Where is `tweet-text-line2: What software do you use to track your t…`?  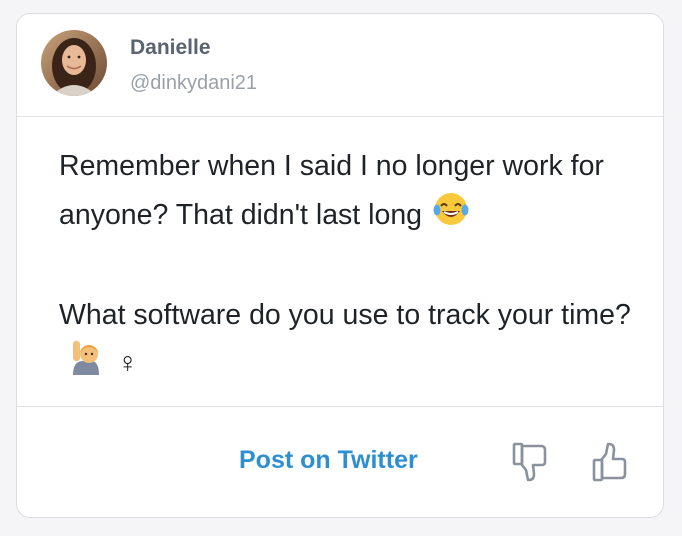
tweet-text-line2: What software do you use to track your t… is located at coordinates (345, 315).